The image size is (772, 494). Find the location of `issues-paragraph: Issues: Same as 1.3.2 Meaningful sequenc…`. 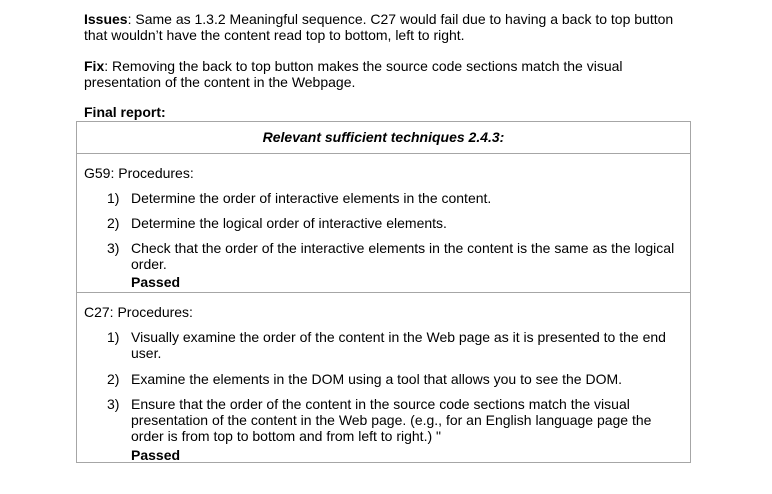

issues-paragraph: Issues: Same as 1.3.2 Meaningful sequenc… is located at coordinates (384, 27).